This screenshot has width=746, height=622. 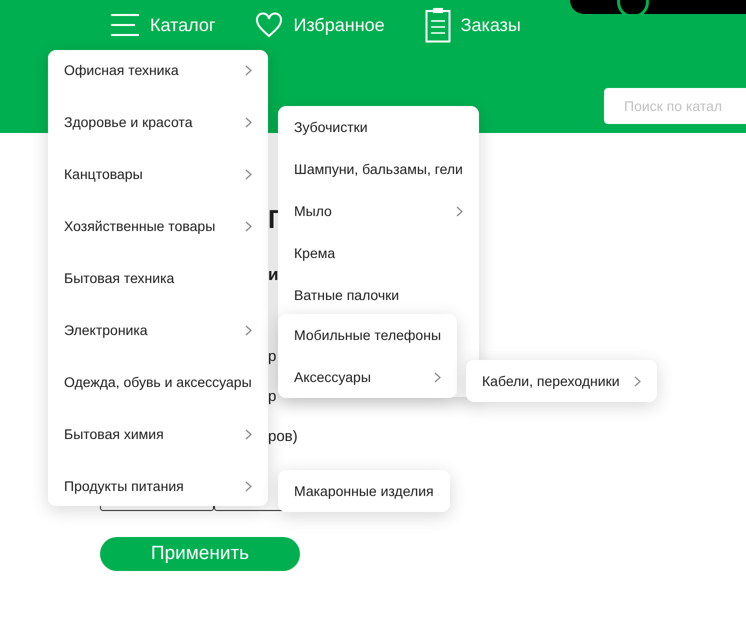 I want to click on menu-item: Макаронные изделия, so click(x=364, y=491).